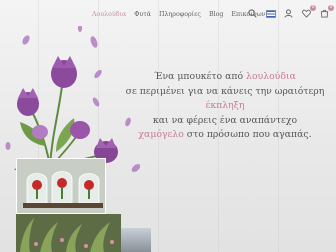 This screenshot has height=252, width=336. I want to click on product-image-plants, so click(68, 233).